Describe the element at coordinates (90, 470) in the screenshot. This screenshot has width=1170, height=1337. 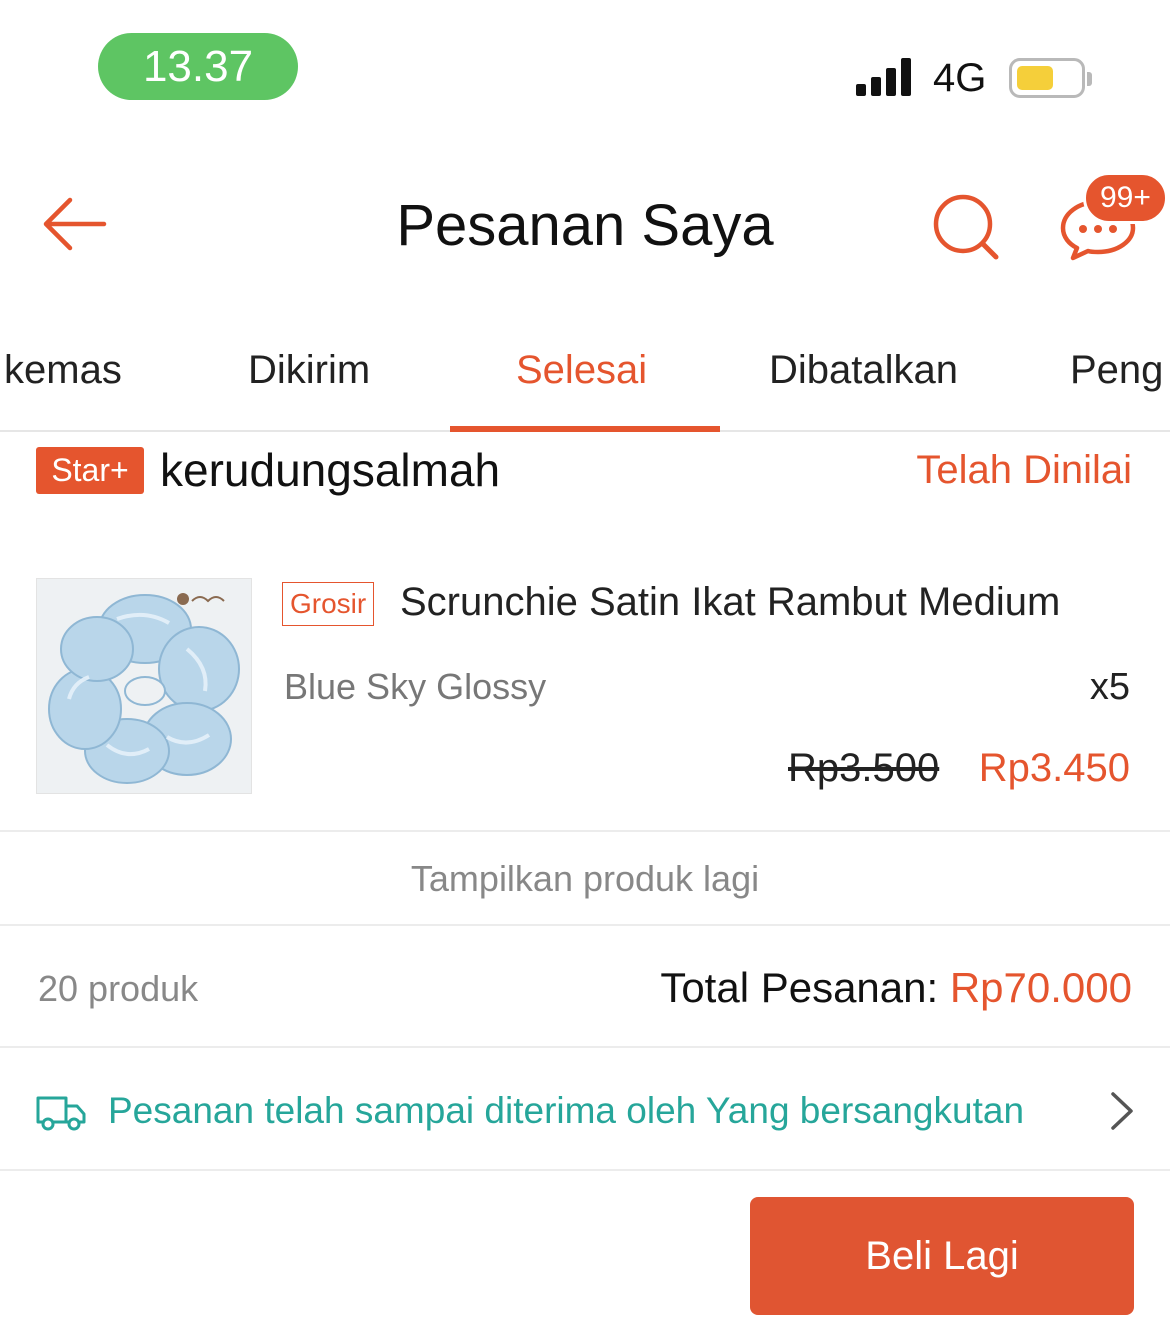
I see `shop-badge: Star+` at that location.